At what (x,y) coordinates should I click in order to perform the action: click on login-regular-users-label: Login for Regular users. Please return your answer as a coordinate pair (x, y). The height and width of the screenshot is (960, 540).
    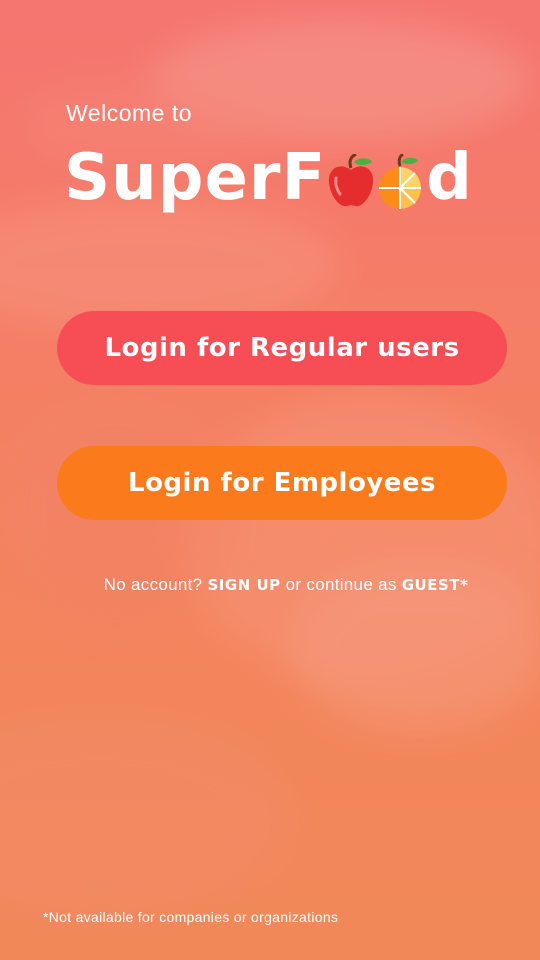
    Looking at the image, I should click on (282, 348).